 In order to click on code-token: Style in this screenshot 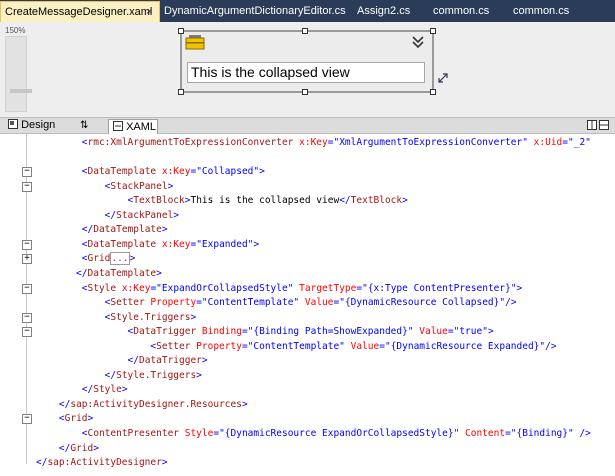, I will do `click(102, 288)`.